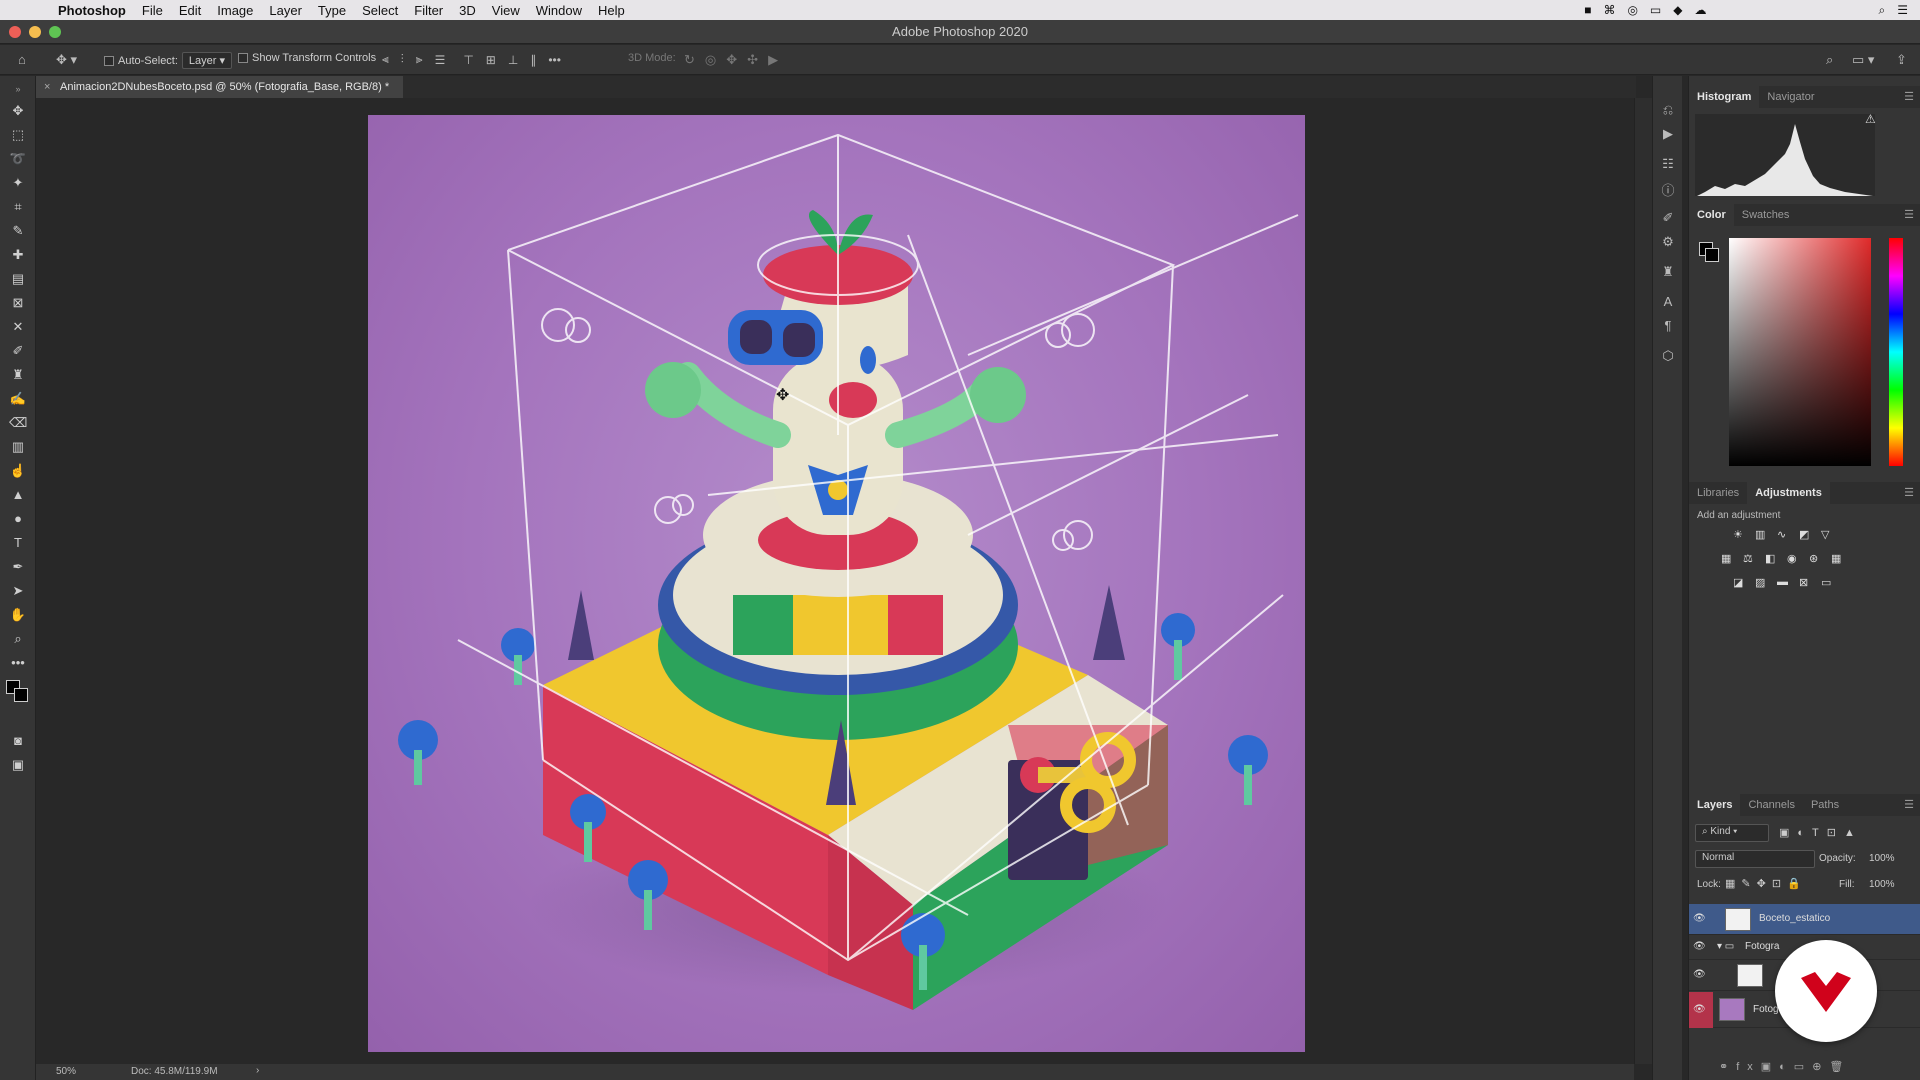 The width and height of the screenshot is (1920, 1080). What do you see at coordinates (1711, 215) in the screenshot?
I see `tab-color: Color` at bounding box center [1711, 215].